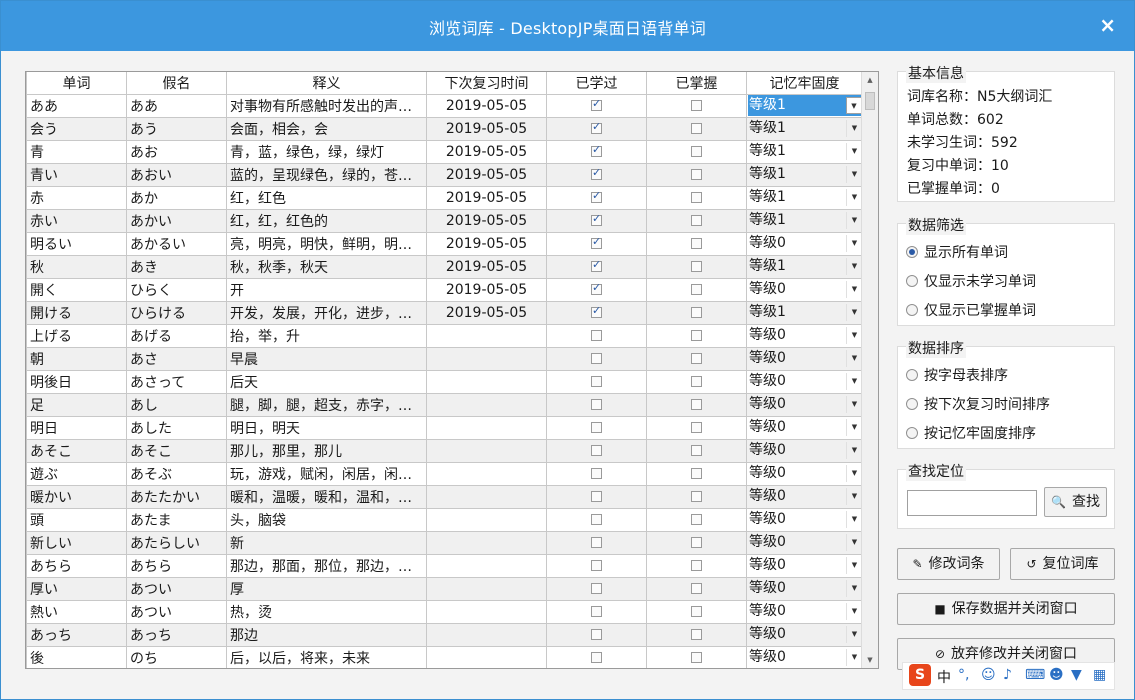  What do you see at coordinates (326, 289) in the screenshot?
I see `meaning-cell: 开` at bounding box center [326, 289].